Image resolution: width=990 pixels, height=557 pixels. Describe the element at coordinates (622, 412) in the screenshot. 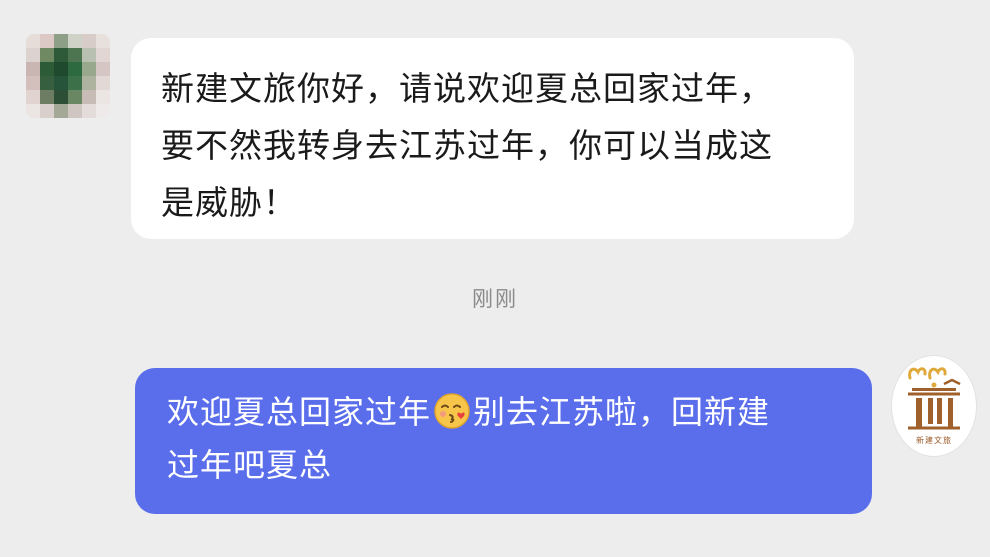

I see `message-text-segment: 别去江苏啦，回新建` at that location.